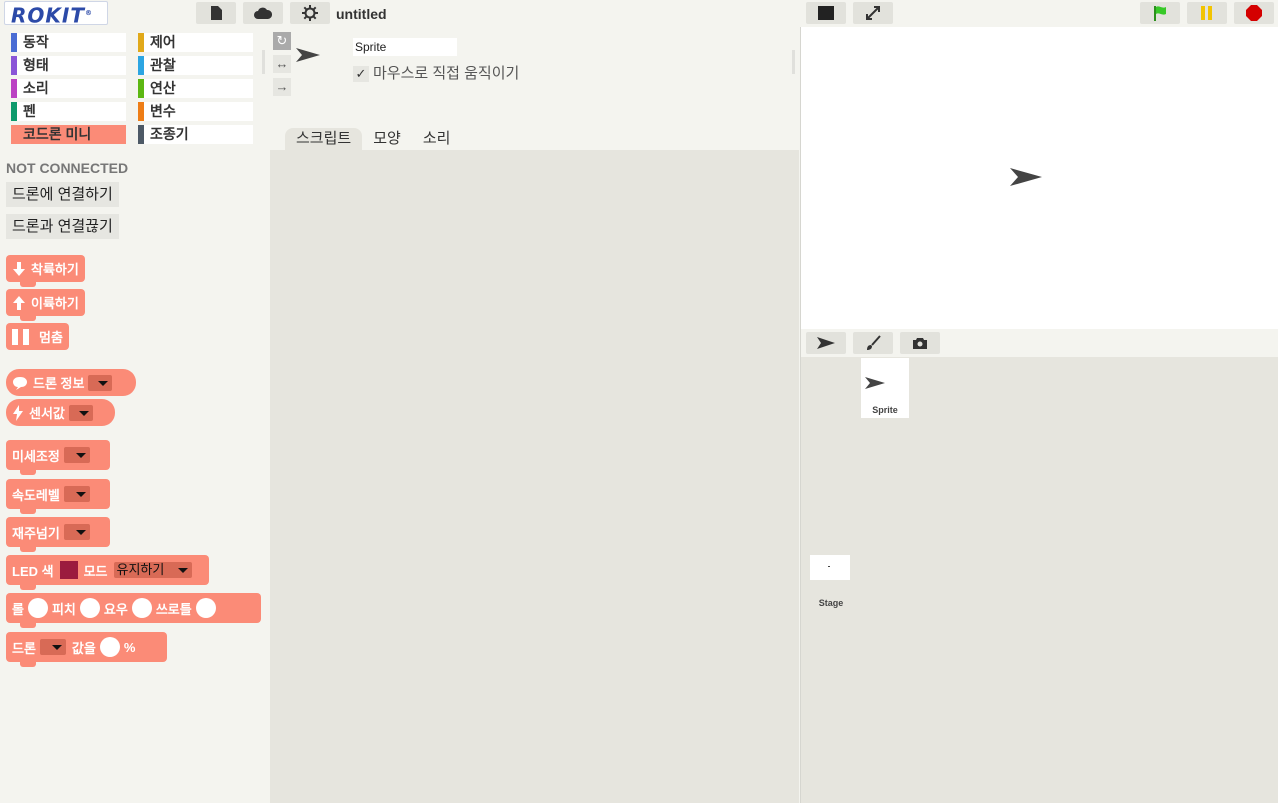  What do you see at coordinates (68, 134) in the screenshot?
I see `category-codrone-mini: 코드론 미니` at bounding box center [68, 134].